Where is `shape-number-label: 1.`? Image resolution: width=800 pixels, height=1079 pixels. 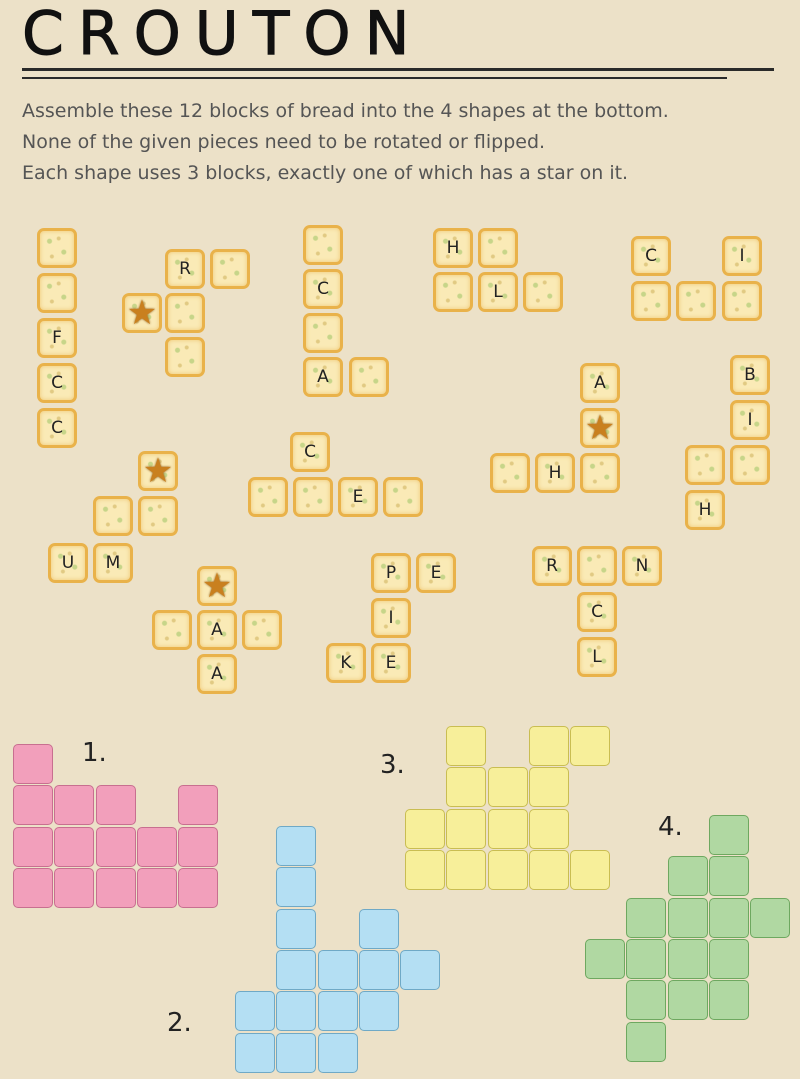 shape-number-label: 1. is located at coordinates (94, 753).